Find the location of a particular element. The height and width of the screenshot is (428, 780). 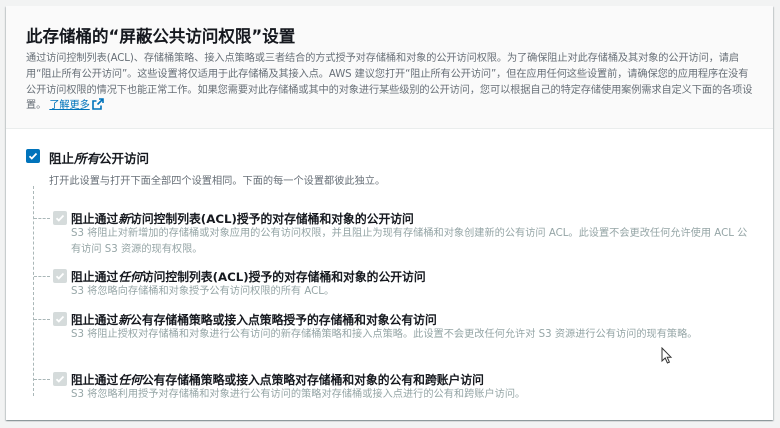

block-new-policy-checkbox is located at coordinates (60, 319).